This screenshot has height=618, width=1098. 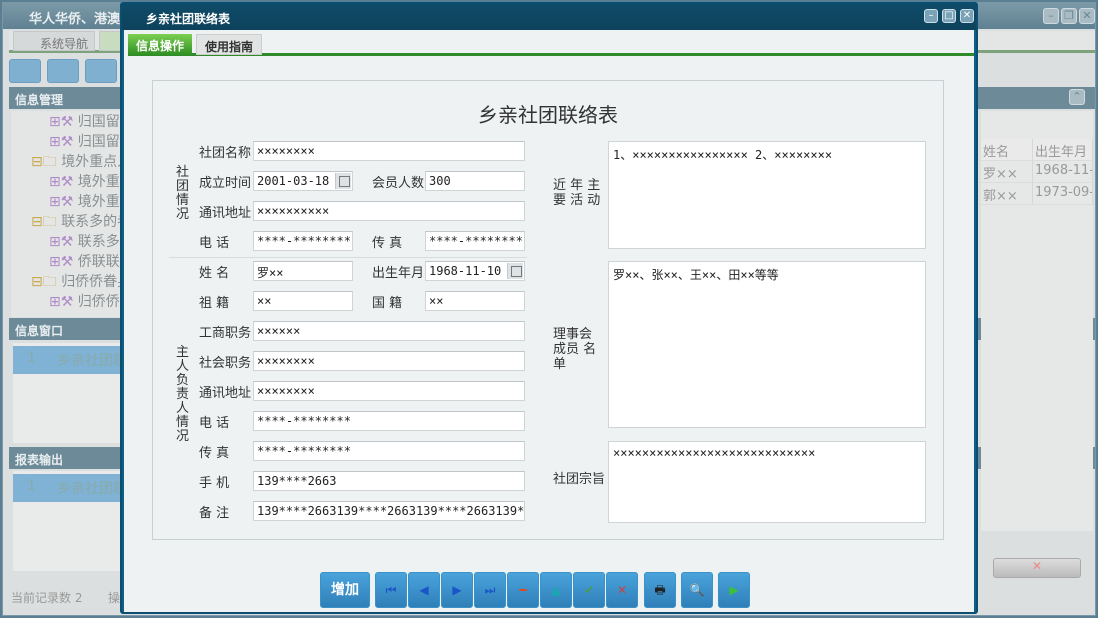 I want to click on org-phone-input: ****-********, so click(x=303, y=241).